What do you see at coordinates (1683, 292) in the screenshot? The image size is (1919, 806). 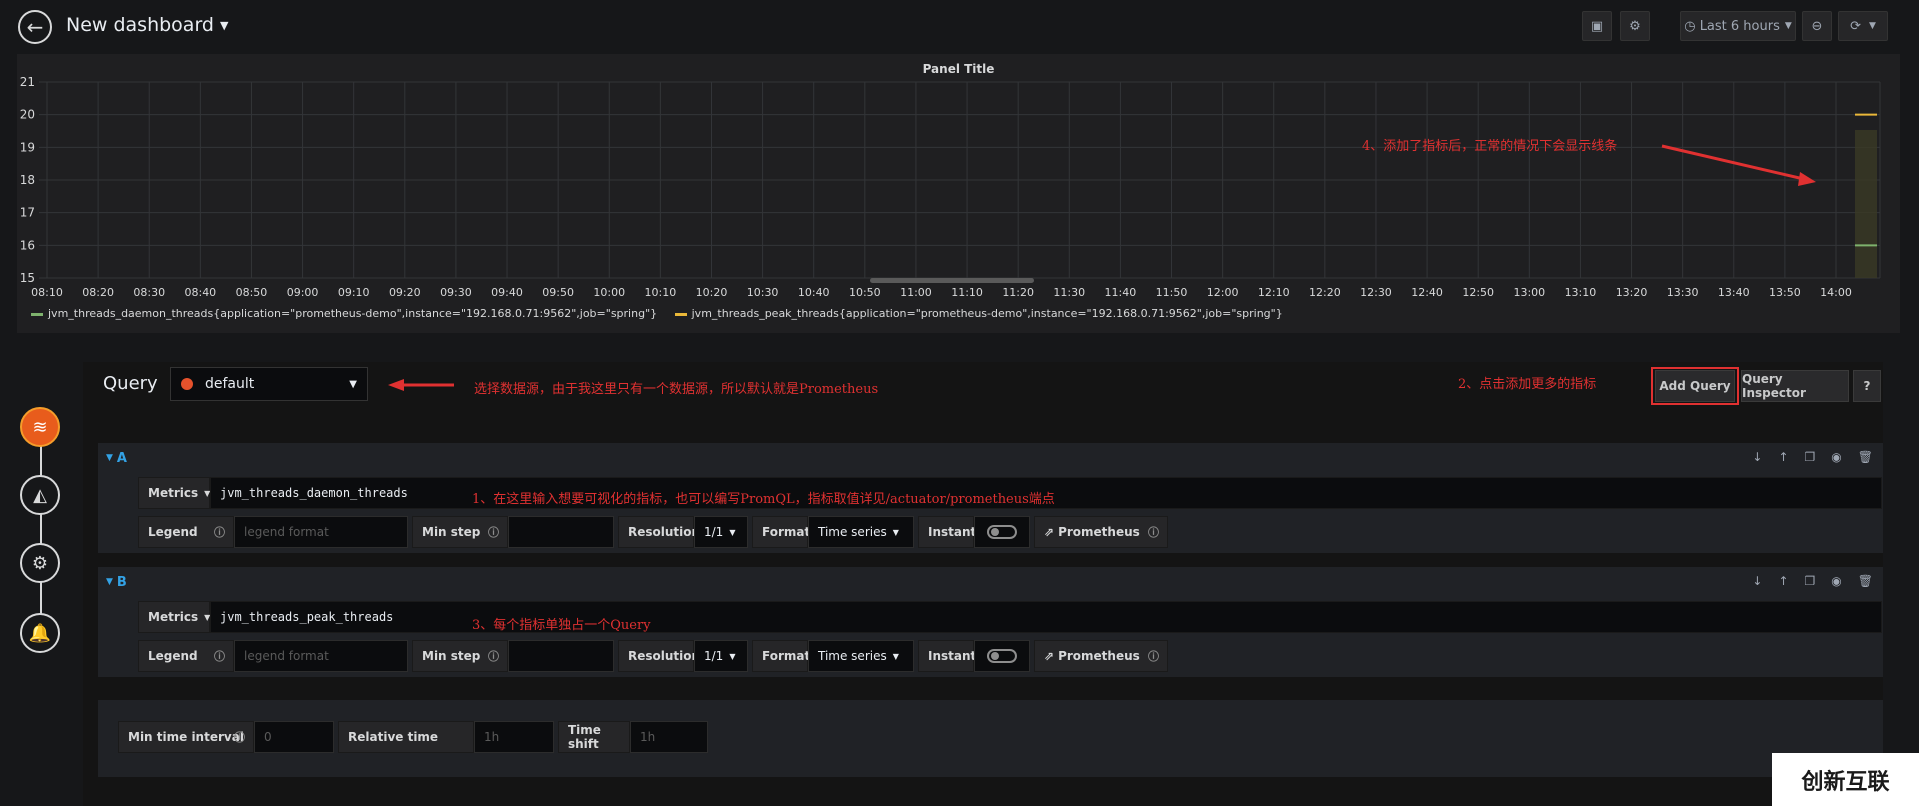 I see `x-tick-label: 13:30` at bounding box center [1683, 292].